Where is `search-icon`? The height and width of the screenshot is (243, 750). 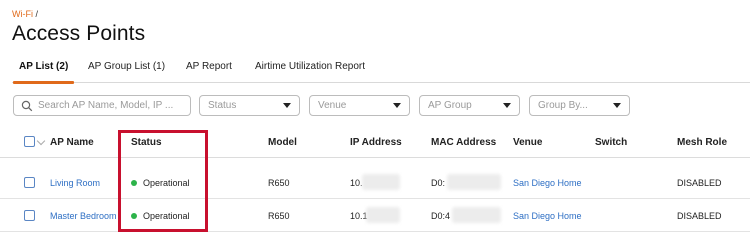 search-icon is located at coordinates (27, 106).